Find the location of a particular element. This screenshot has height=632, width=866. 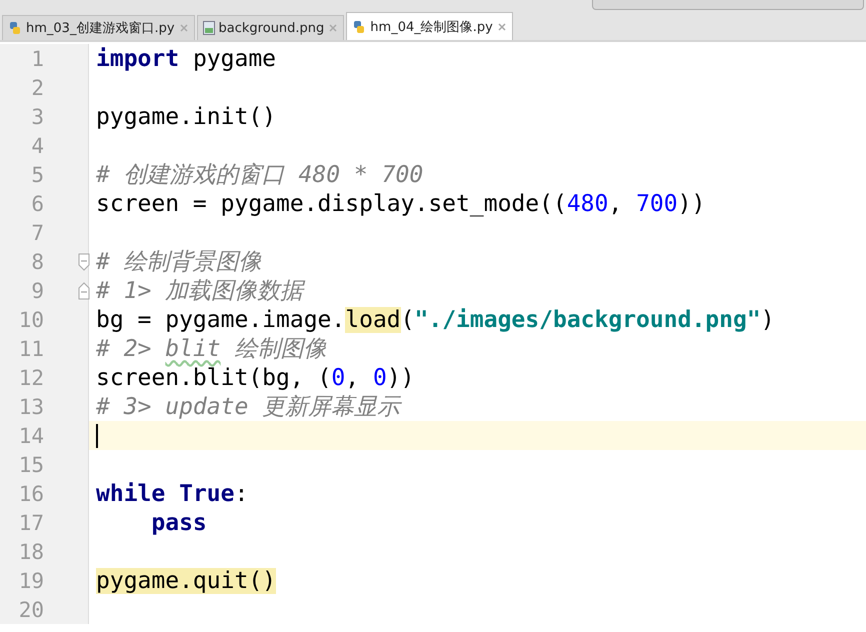

line-number: 12 is located at coordinates (31, 378).